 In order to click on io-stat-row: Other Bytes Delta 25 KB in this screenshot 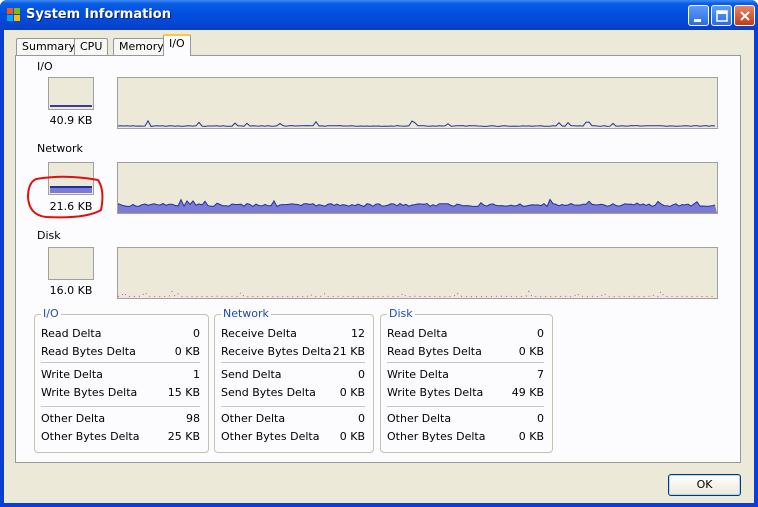, I will do `click(120, 437)`.